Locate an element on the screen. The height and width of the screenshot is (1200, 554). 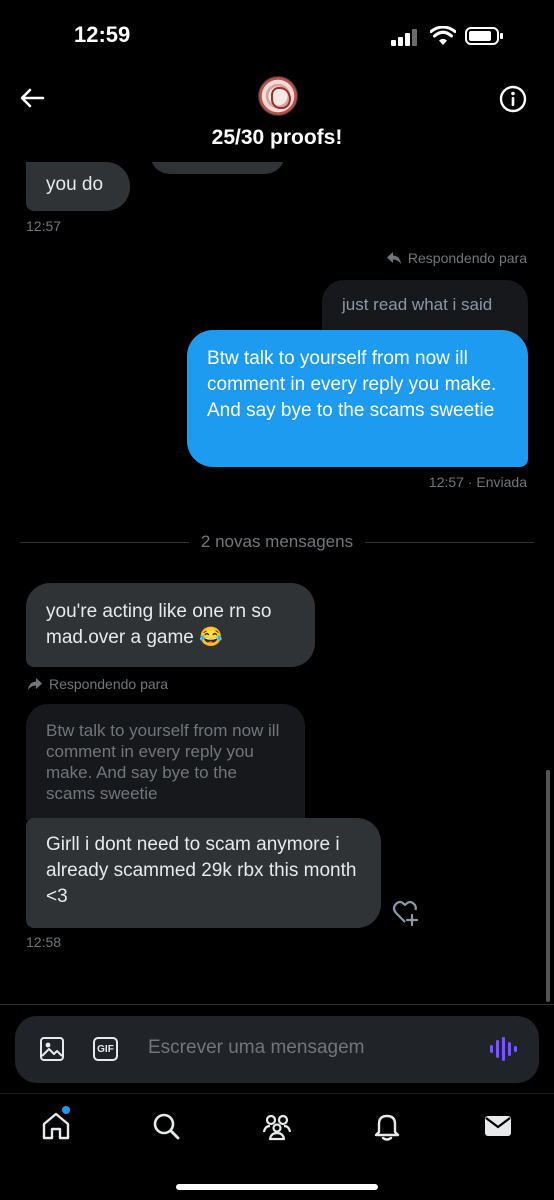
back-arrow-icon is located at coordinates (32, 98).